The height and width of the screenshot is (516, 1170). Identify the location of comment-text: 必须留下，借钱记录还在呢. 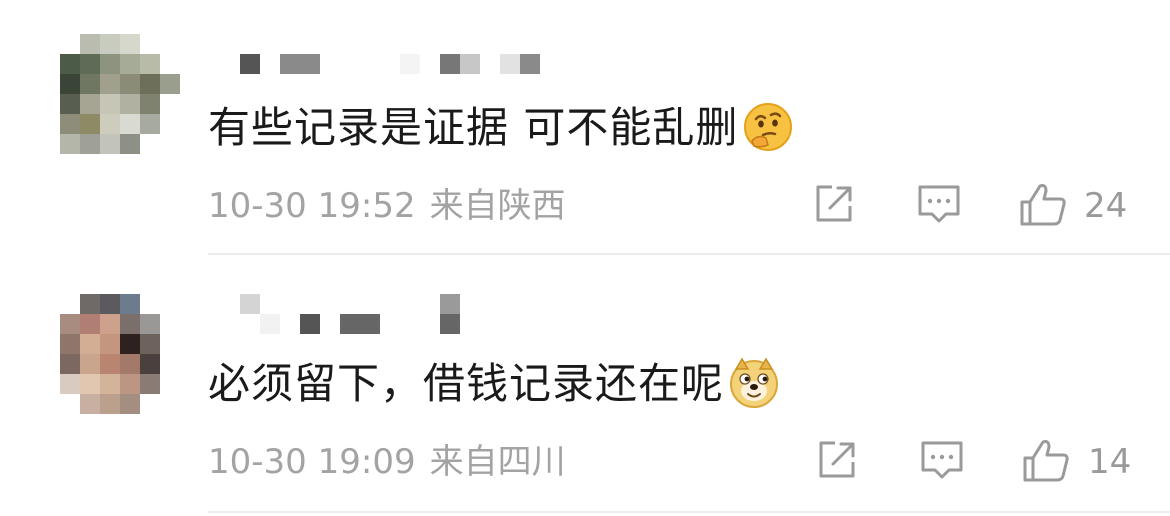
(494, 384).